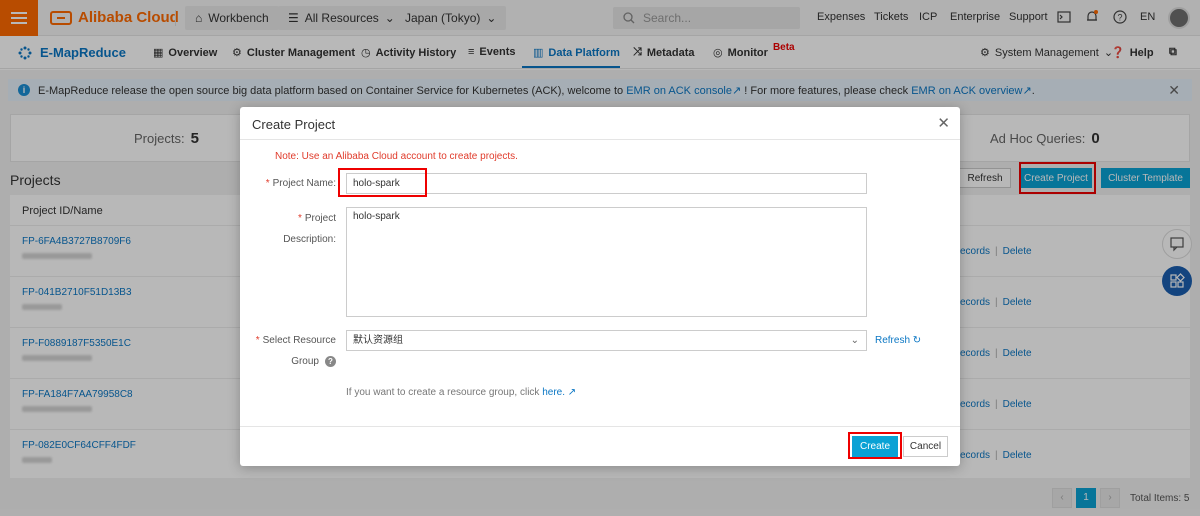 The image size is (1200, 516). Describe the element at coordinates (606, 262) in the screenshot. I see `project-description-textarea: holo-spark` at that location.